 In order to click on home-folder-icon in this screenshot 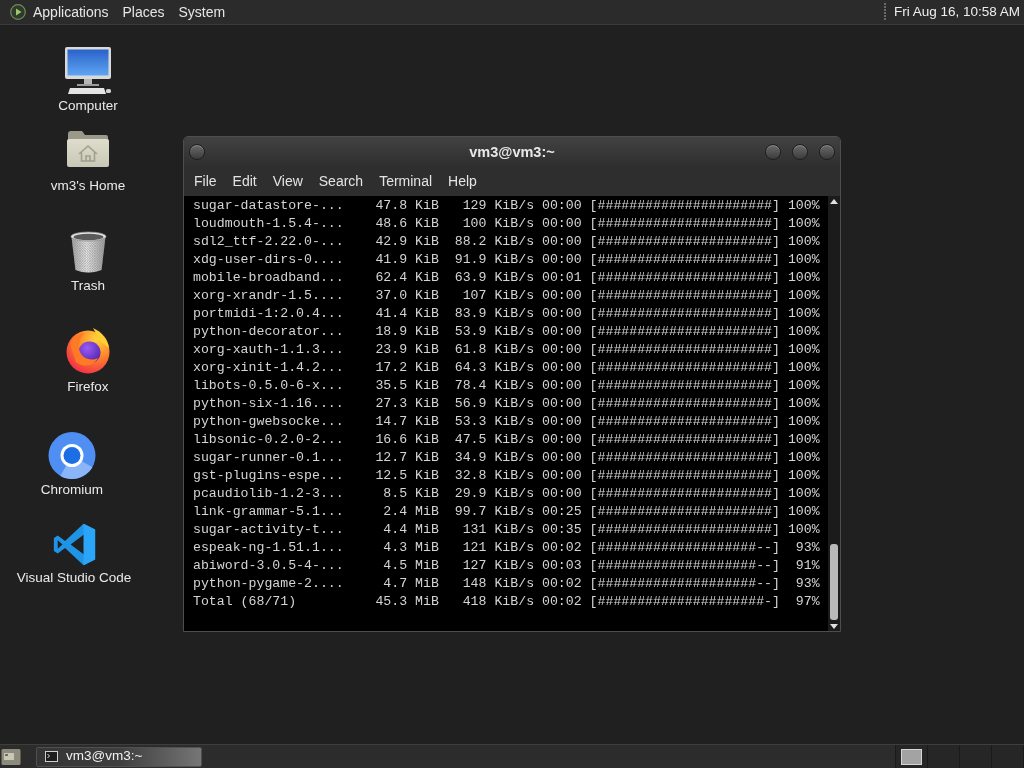, I will do `click(88, 149)`.